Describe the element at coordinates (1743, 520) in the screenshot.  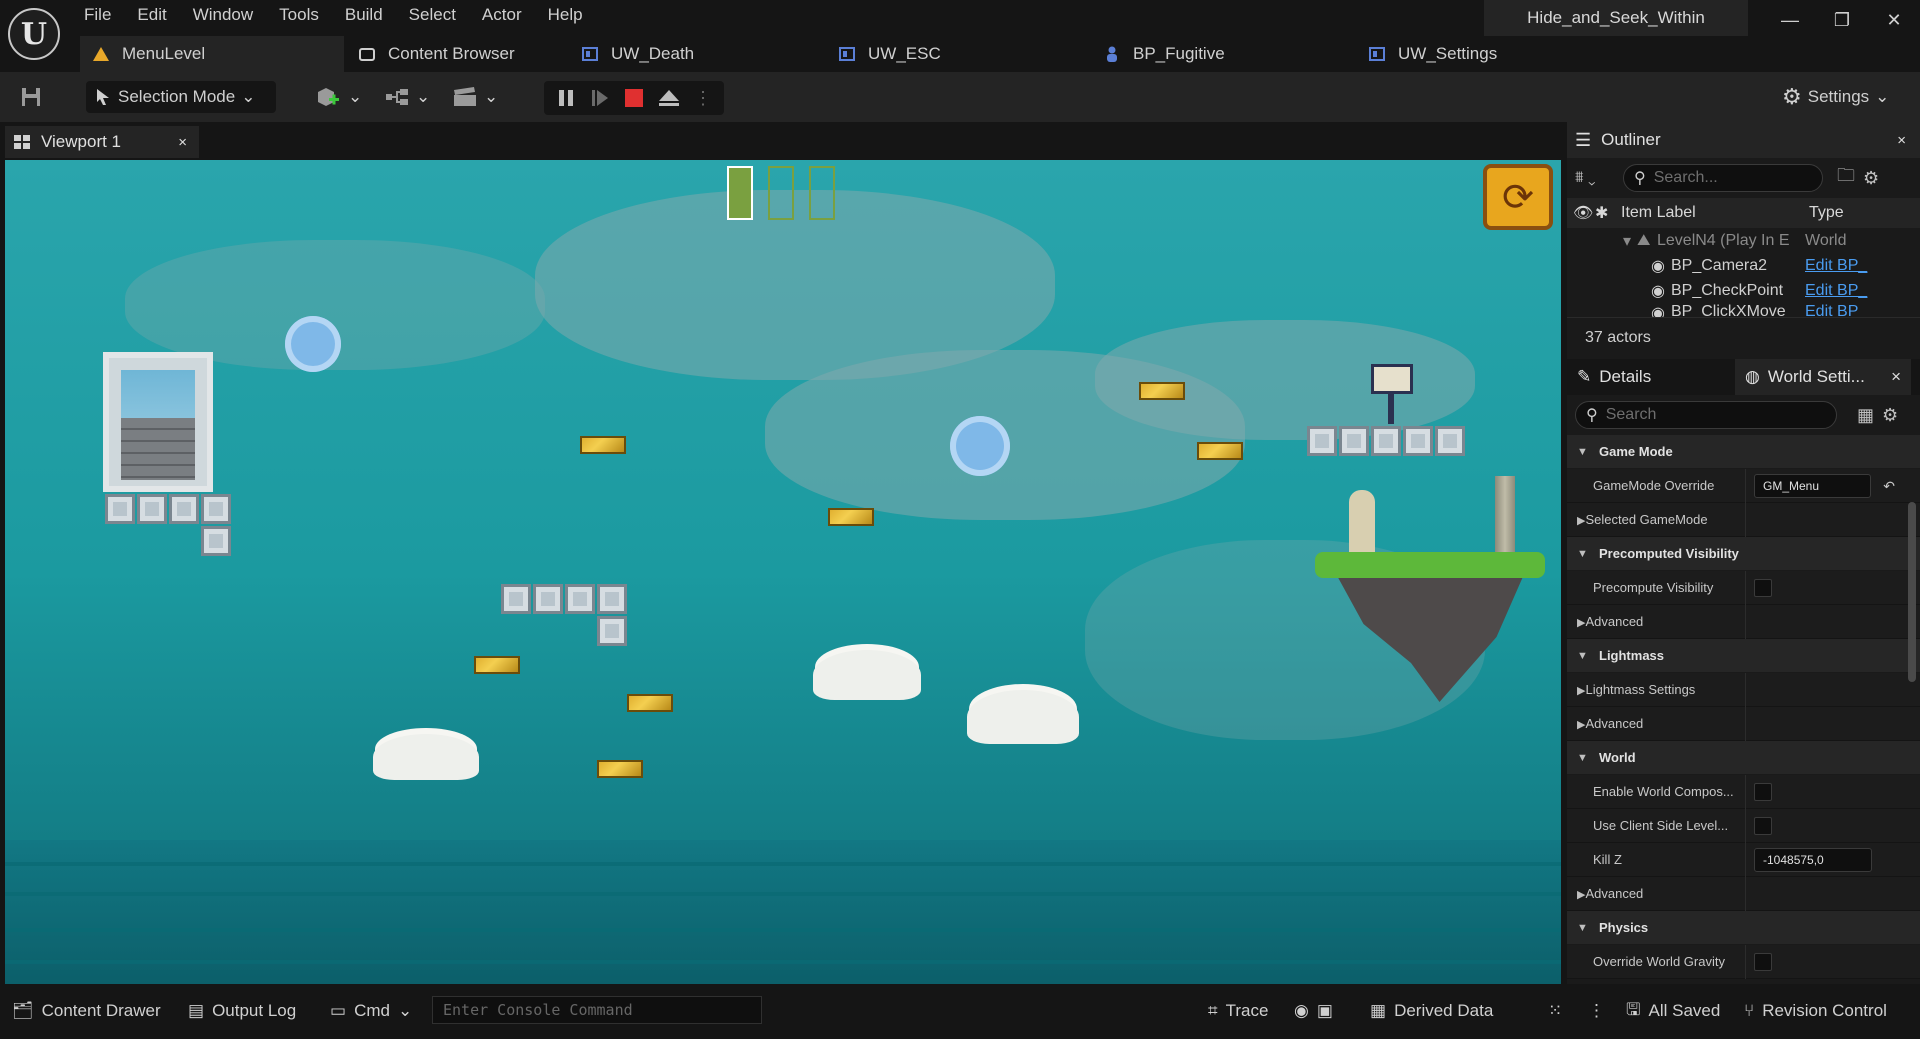
I see `subcategory-row: ▶Selected GameMode` at that location.